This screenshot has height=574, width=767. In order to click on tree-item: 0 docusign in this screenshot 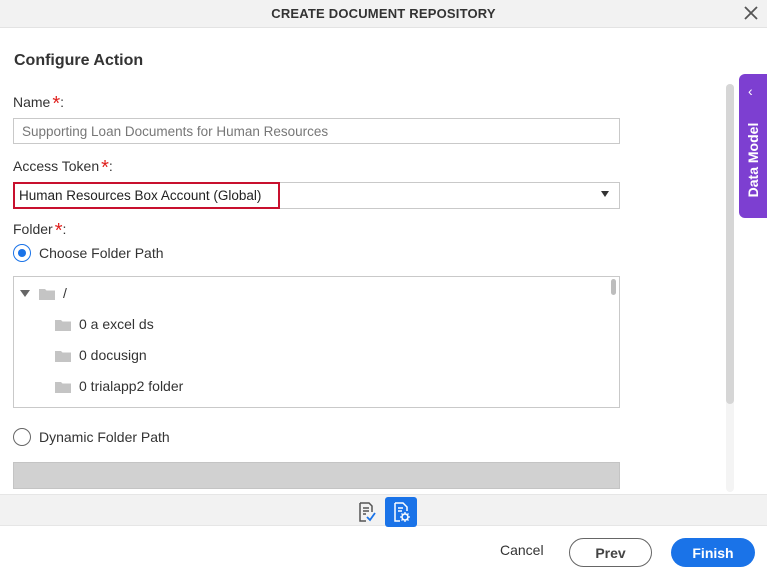, I will do `click(101, 355)`.